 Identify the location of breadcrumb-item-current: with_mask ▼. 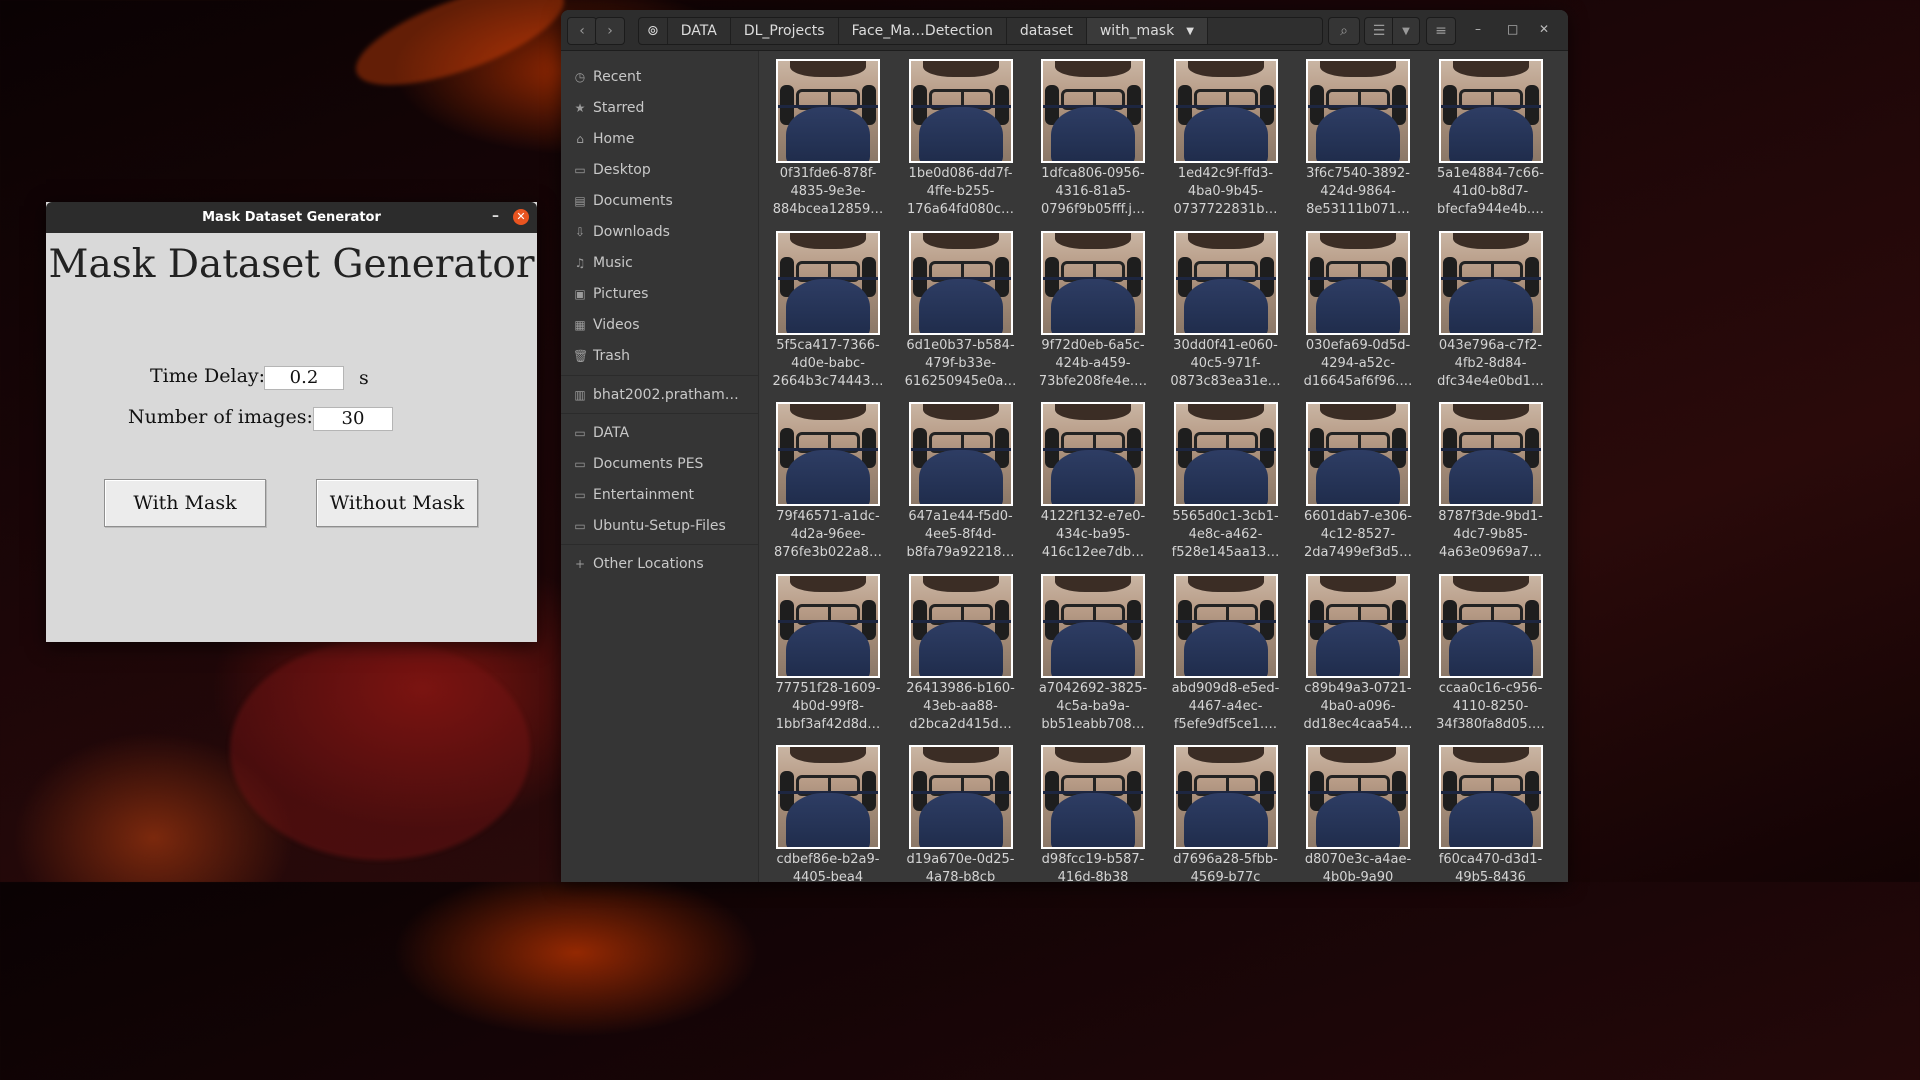
(1147, 31).